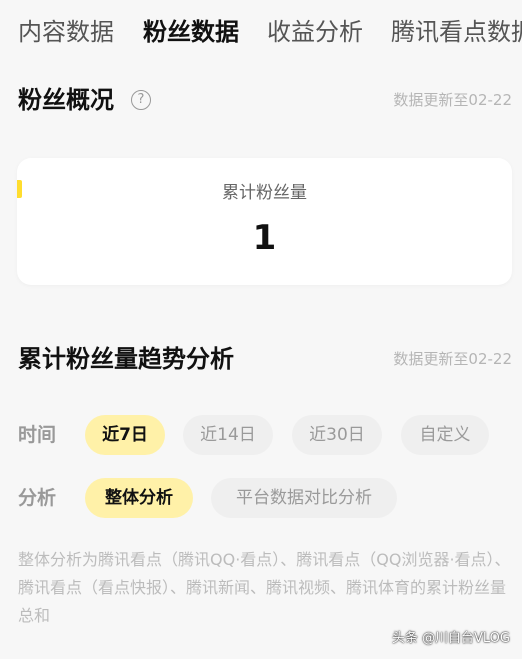 This screenshot has width=522, height=659. Describe the element at coordinates (37, 435) in the screenshot. I see `time-row-label: 时间` at that location.